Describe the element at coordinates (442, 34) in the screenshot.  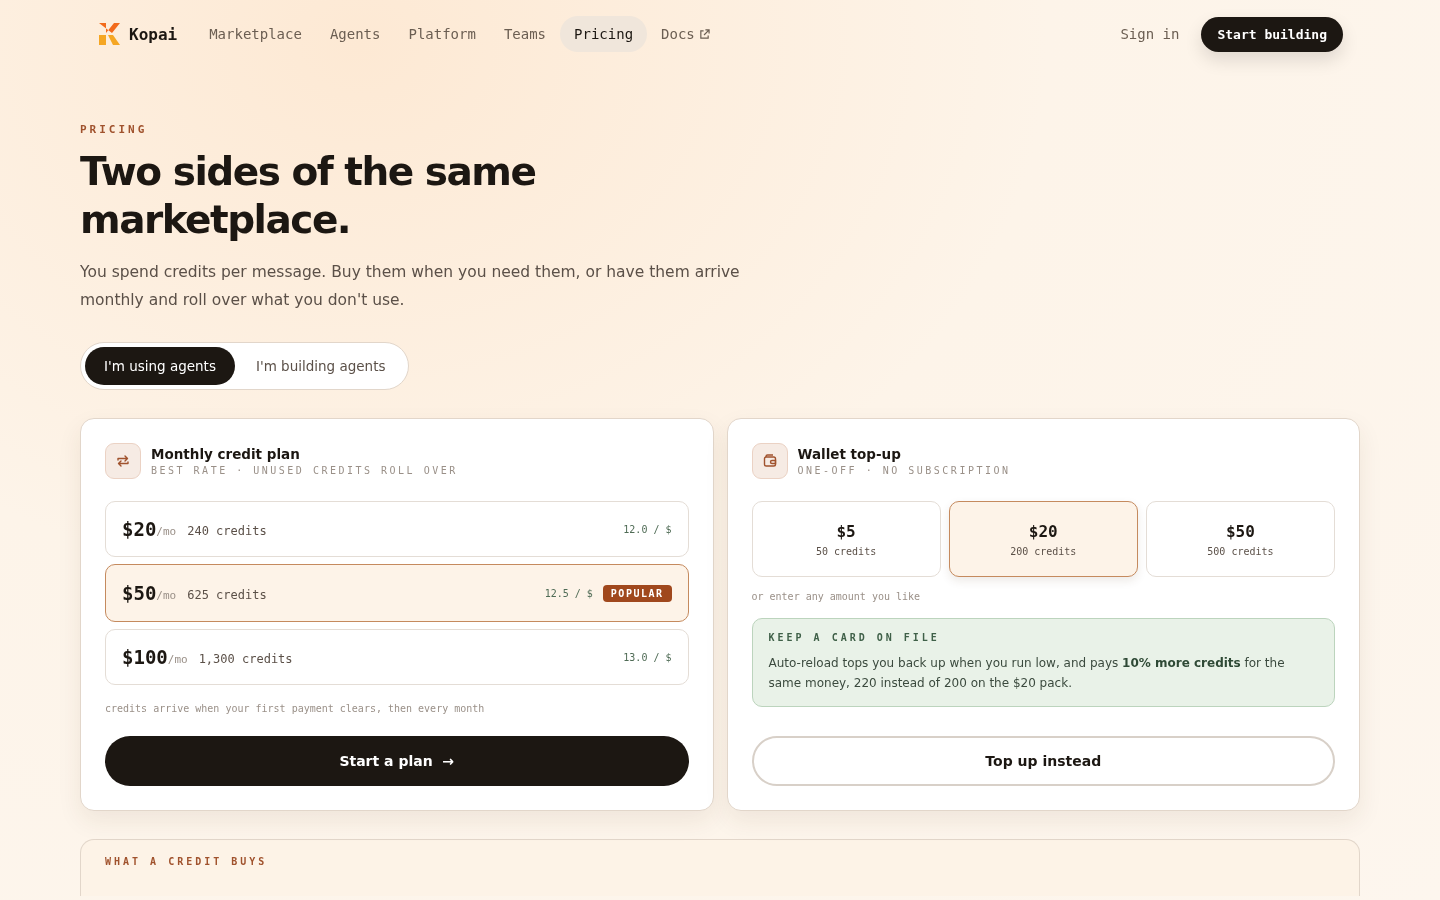
I see `nav-link: Platform` at that location.